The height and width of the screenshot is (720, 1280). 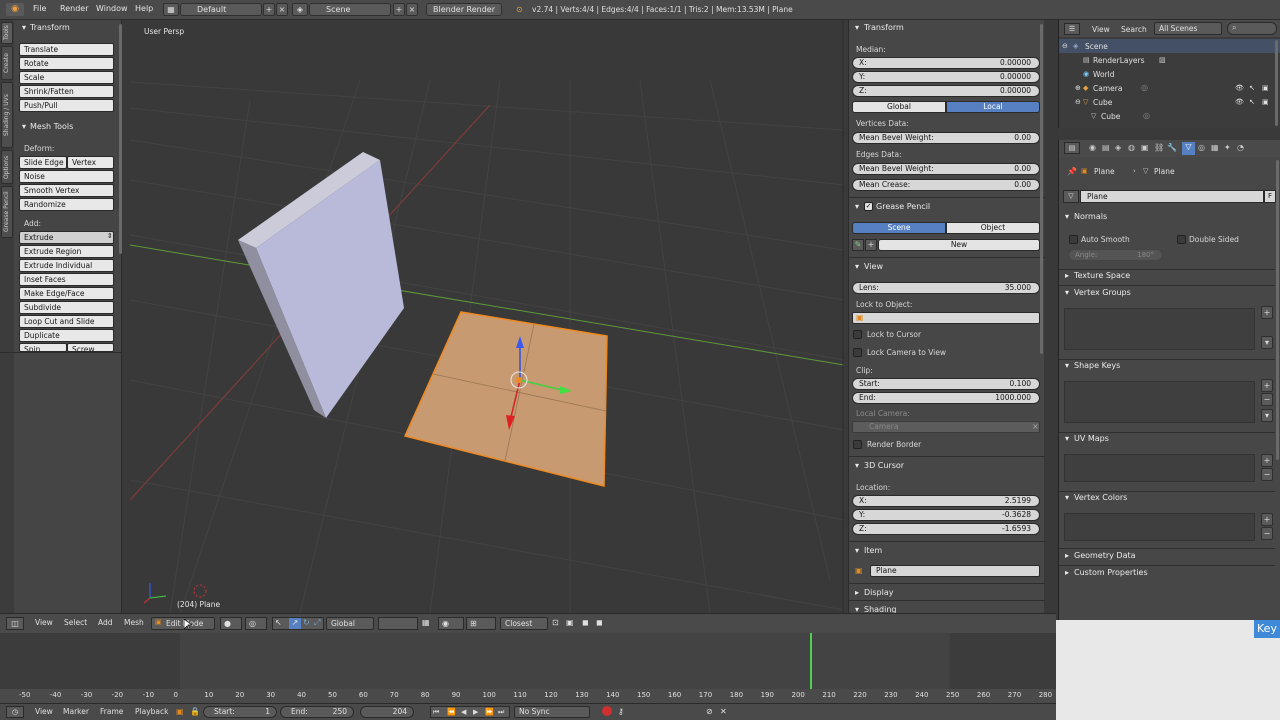 I want to click on snap-options-icon: ⊡, so click(x=555, y=622).